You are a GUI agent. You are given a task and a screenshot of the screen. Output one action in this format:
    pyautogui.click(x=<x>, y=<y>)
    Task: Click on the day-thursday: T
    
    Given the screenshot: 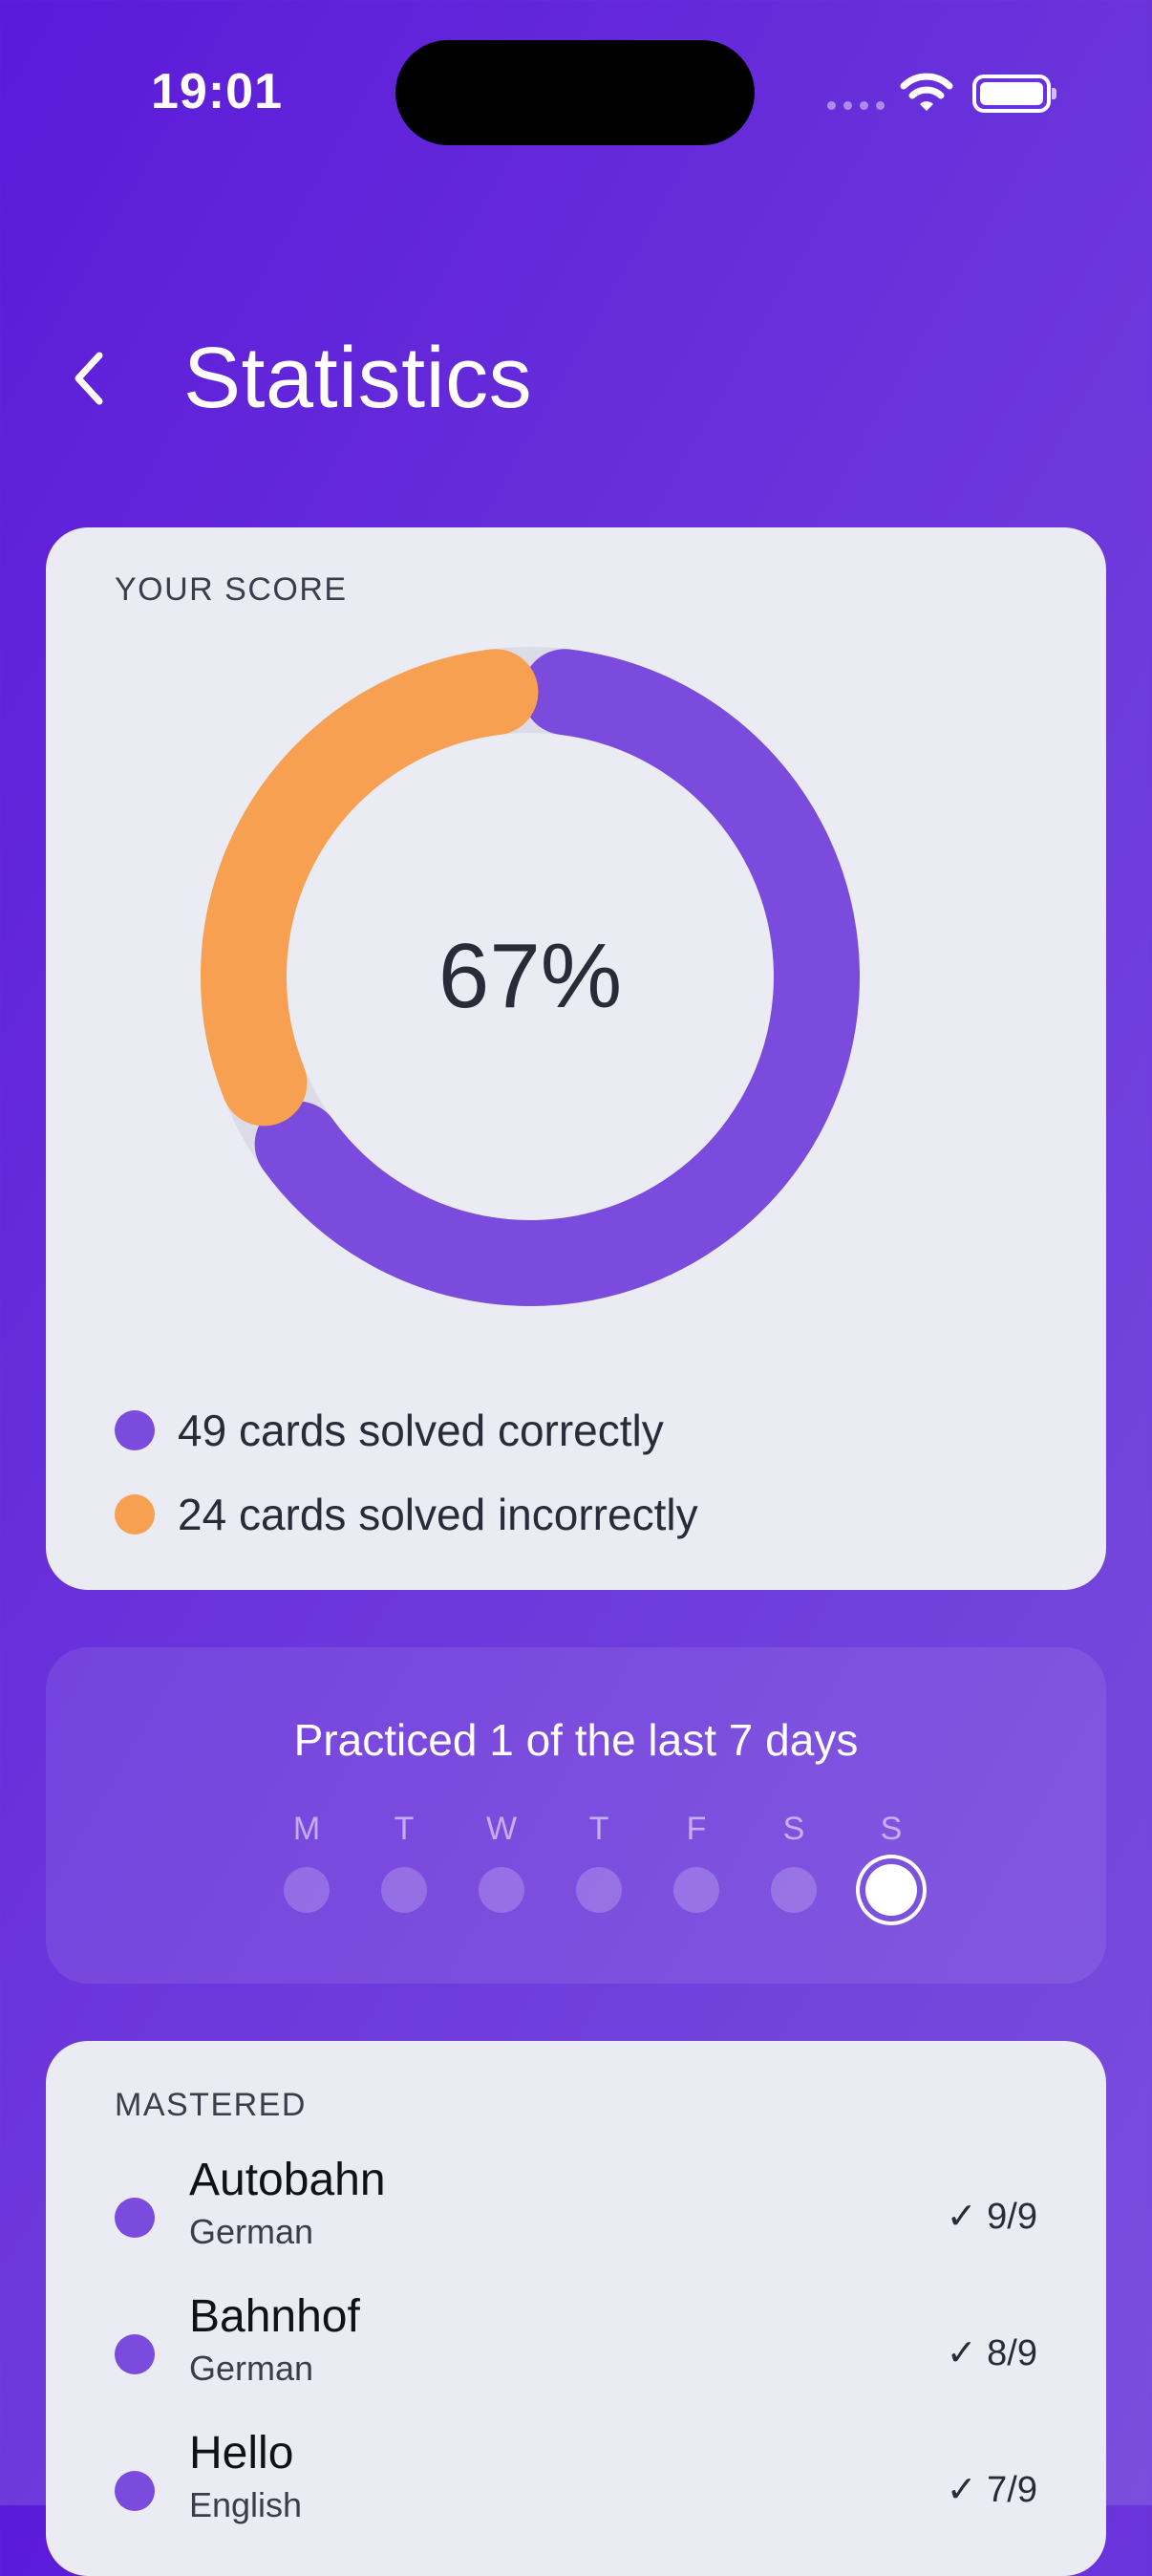 What is the action you would take?
    pyautogui.click(x=599, y=1861)
    